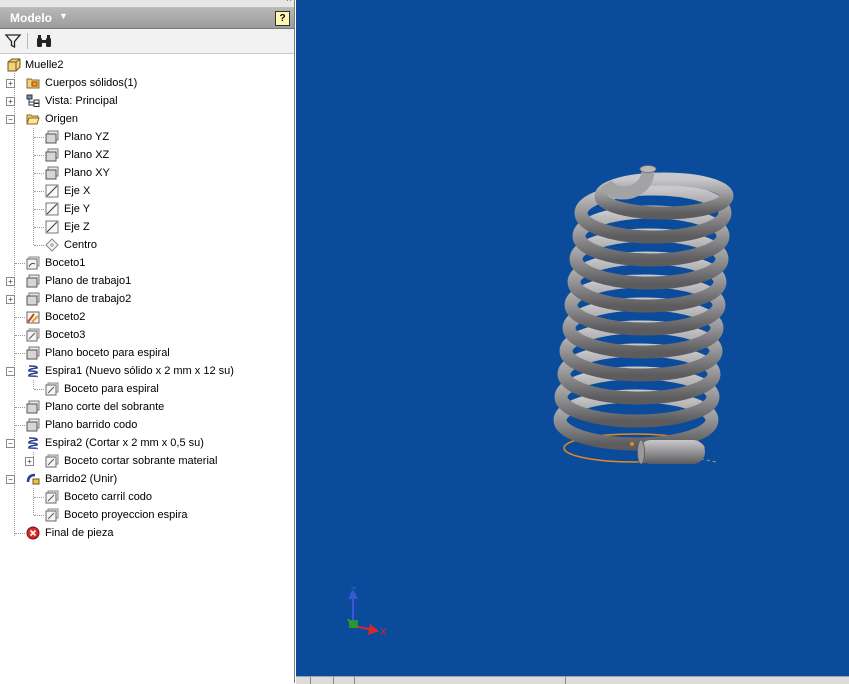 The height and width of the screenshot is (684, 849). What do you see at coordinates (33, 119) in the screenshot?
I see `open-folder-icon` at bounding box center [33, 119].